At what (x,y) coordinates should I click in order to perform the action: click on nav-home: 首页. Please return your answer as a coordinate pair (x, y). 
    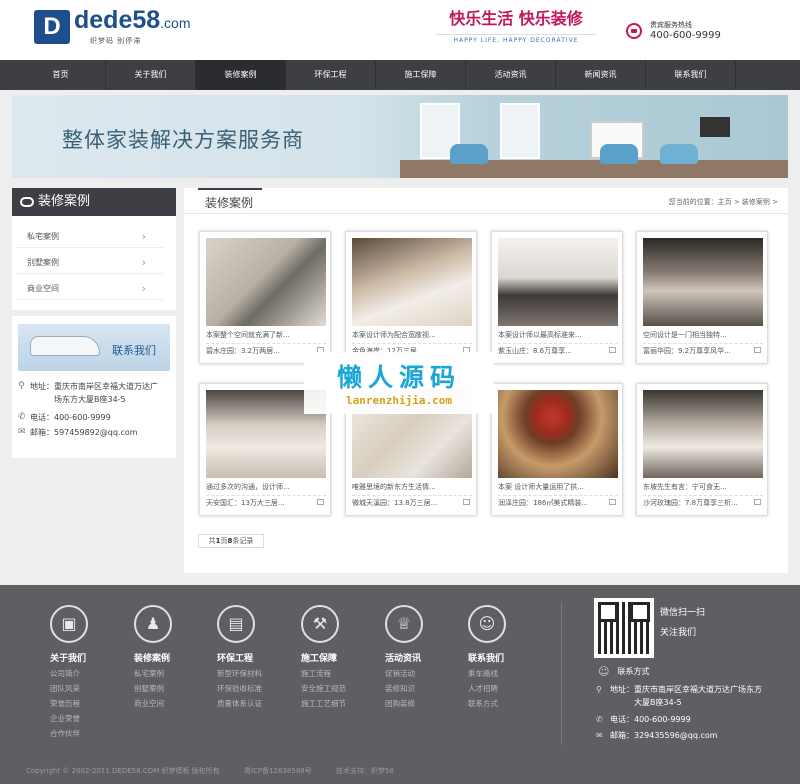
    Looking at the image, I should click on (61, 75).